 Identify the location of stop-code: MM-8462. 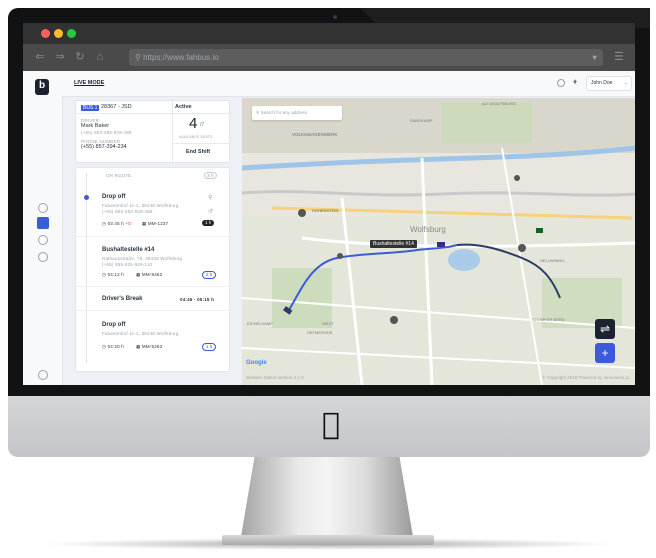
(152, 274).